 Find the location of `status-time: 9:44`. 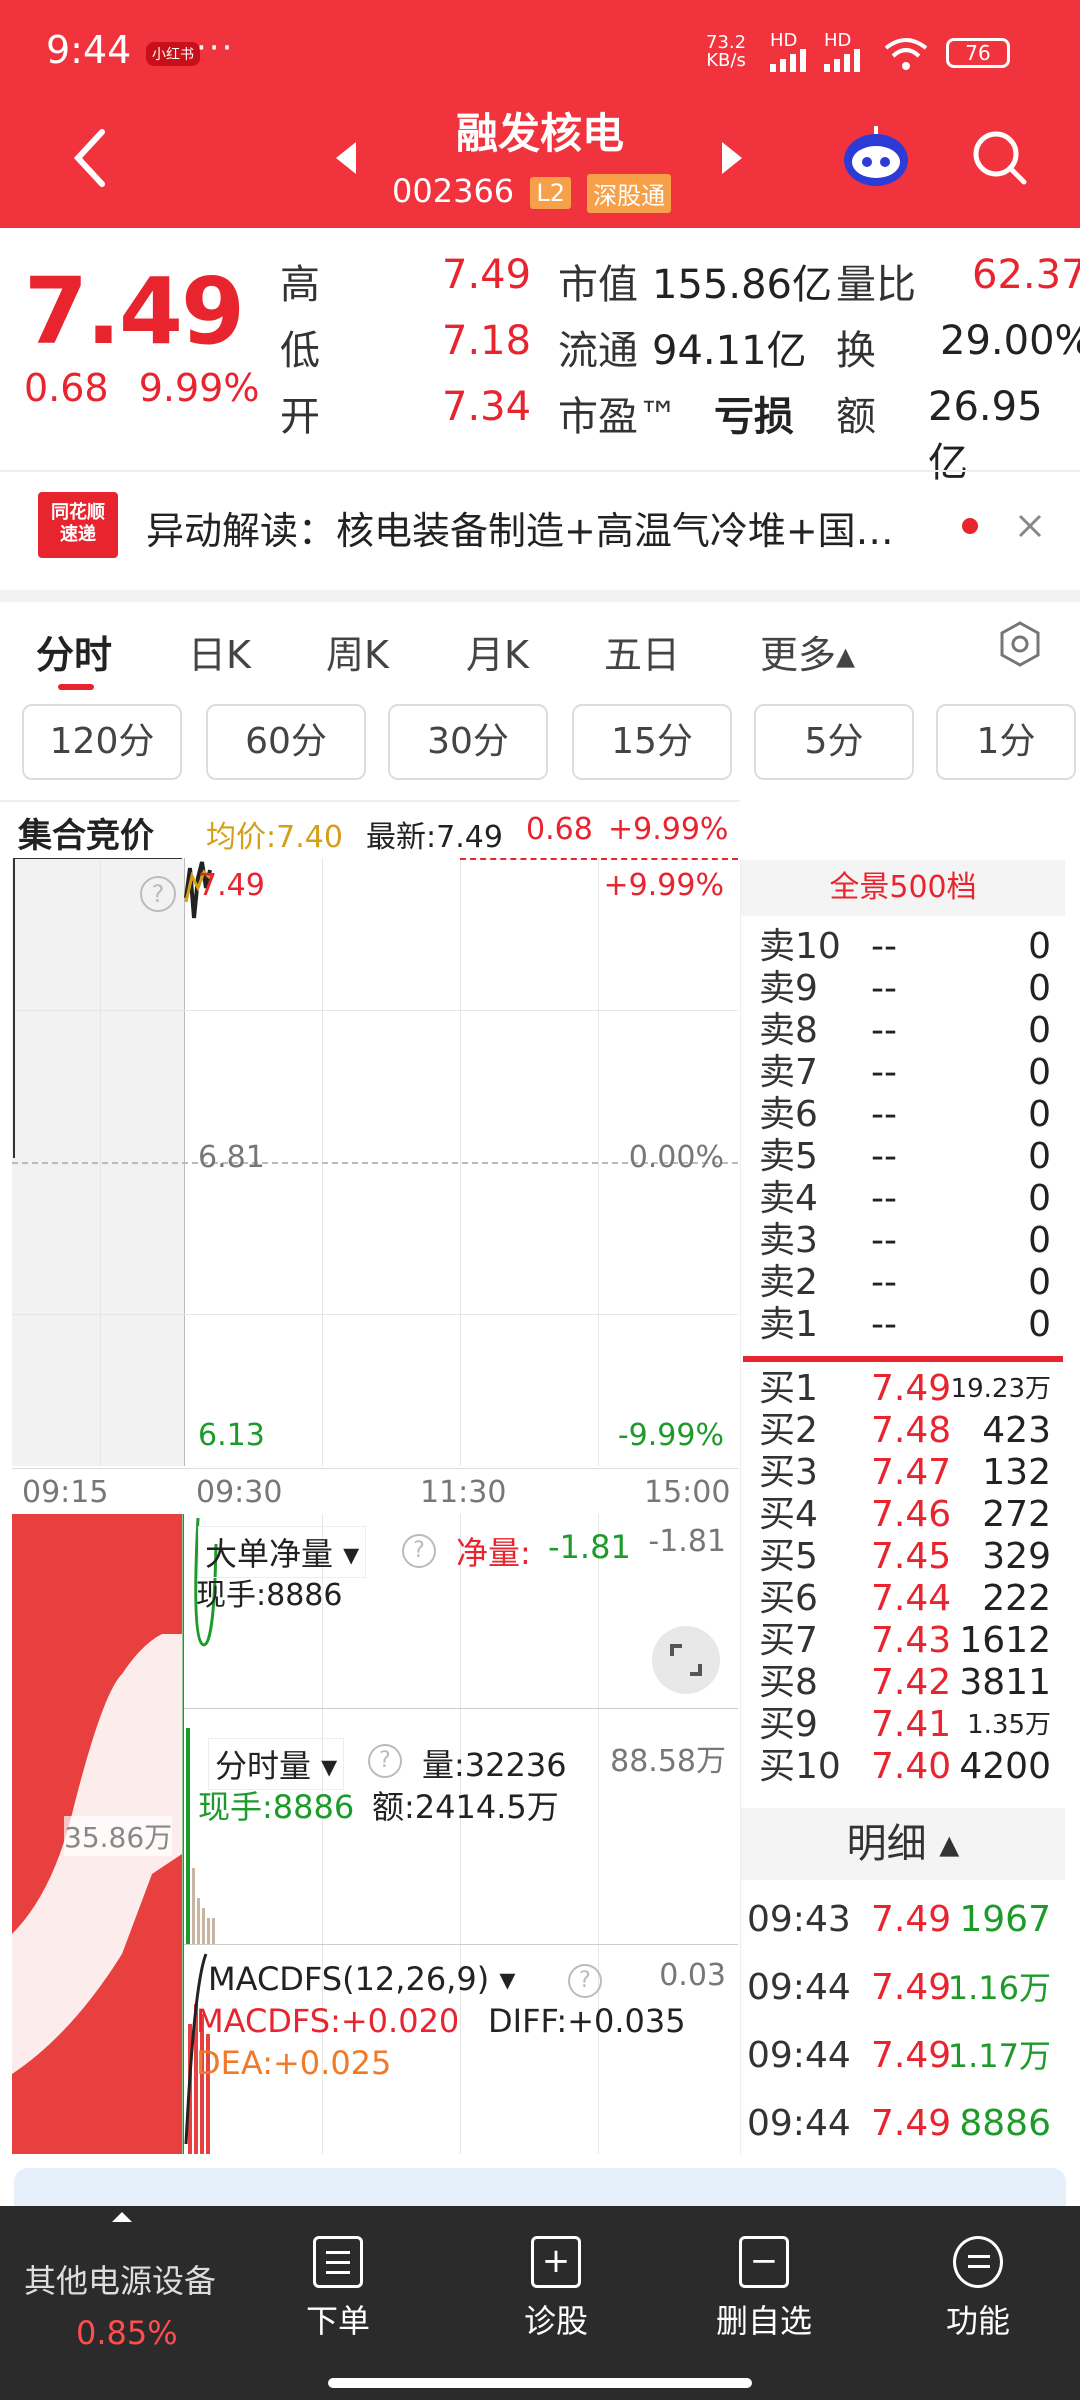

status-time: 9:44 is located at coordinates (89, 50).